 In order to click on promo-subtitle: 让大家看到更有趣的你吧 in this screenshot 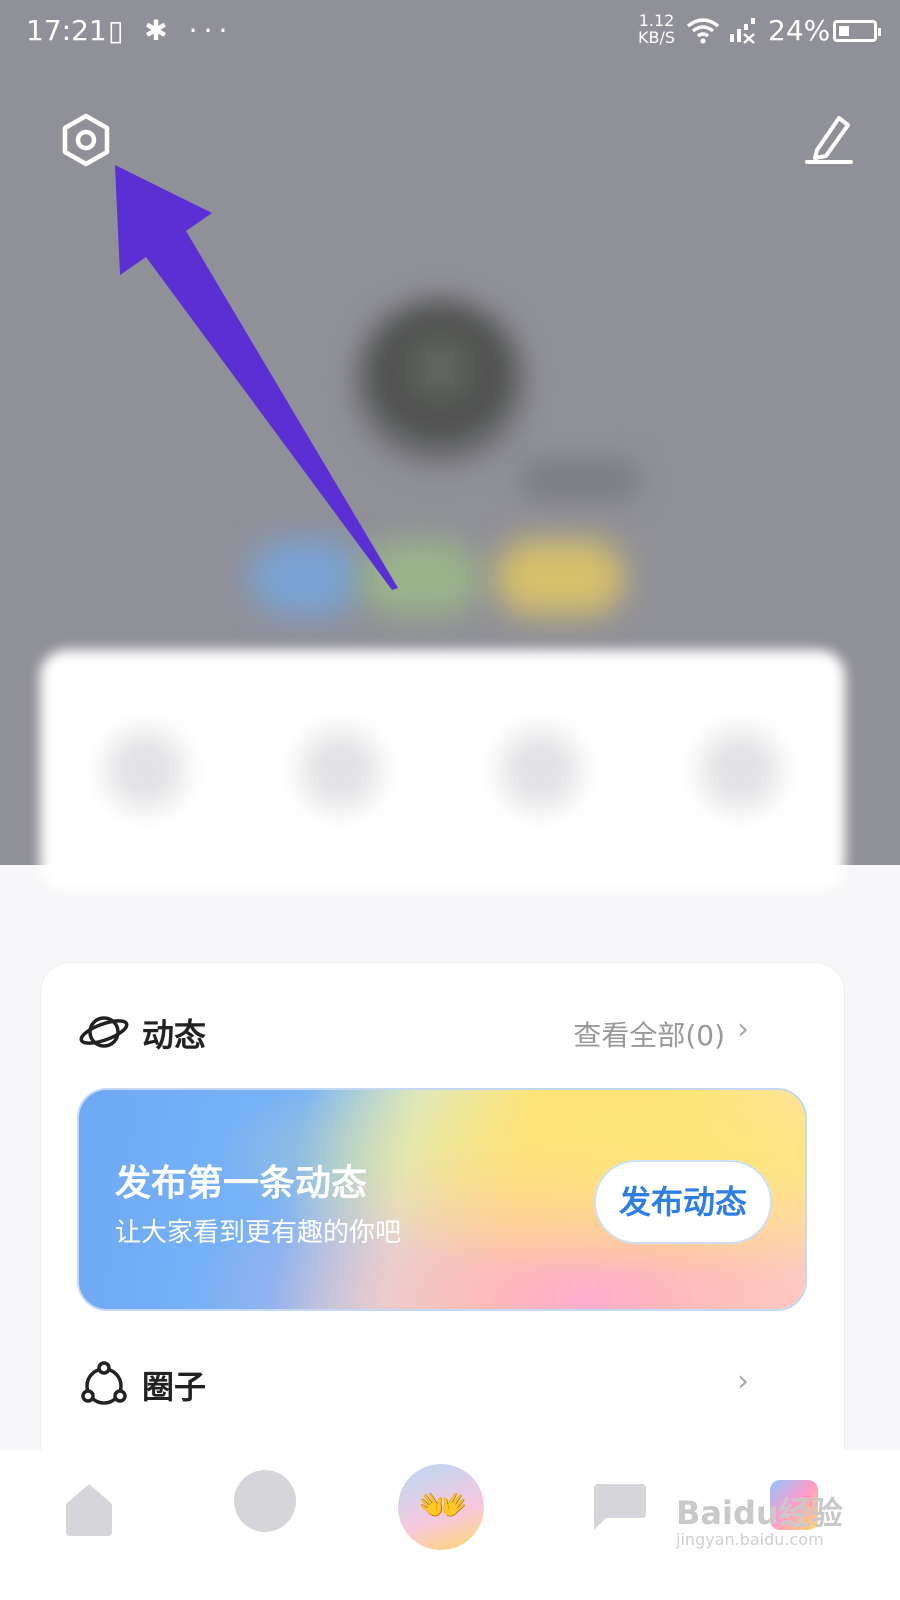, I will do `click(258, 1233)`.